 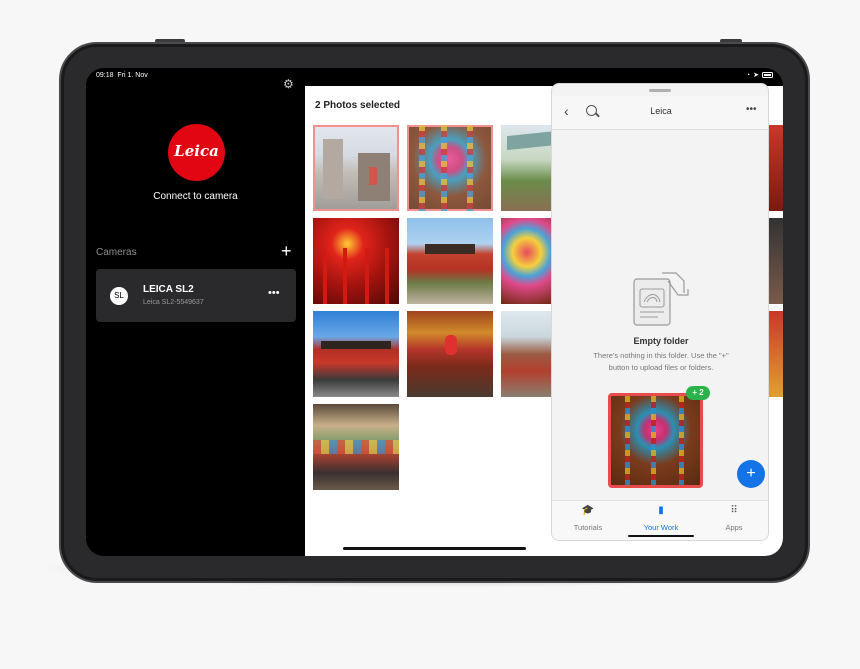 I want to click on camera-serial: Leica SL2-5549637, so click(x=173, y=302).